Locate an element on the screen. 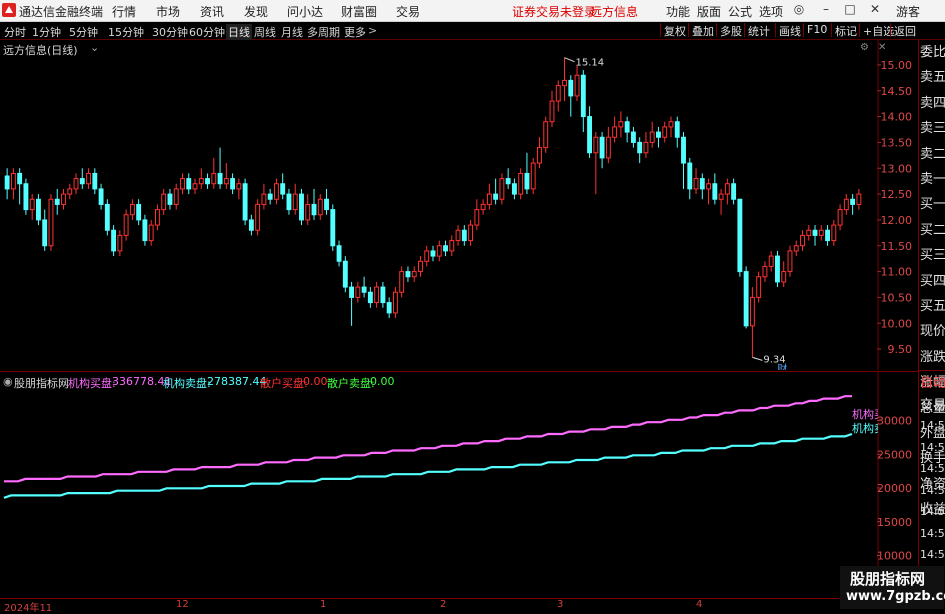 The width and height of the screenshot is (945, 614). mark-button: 标记 is located at coordinates (844, 30).